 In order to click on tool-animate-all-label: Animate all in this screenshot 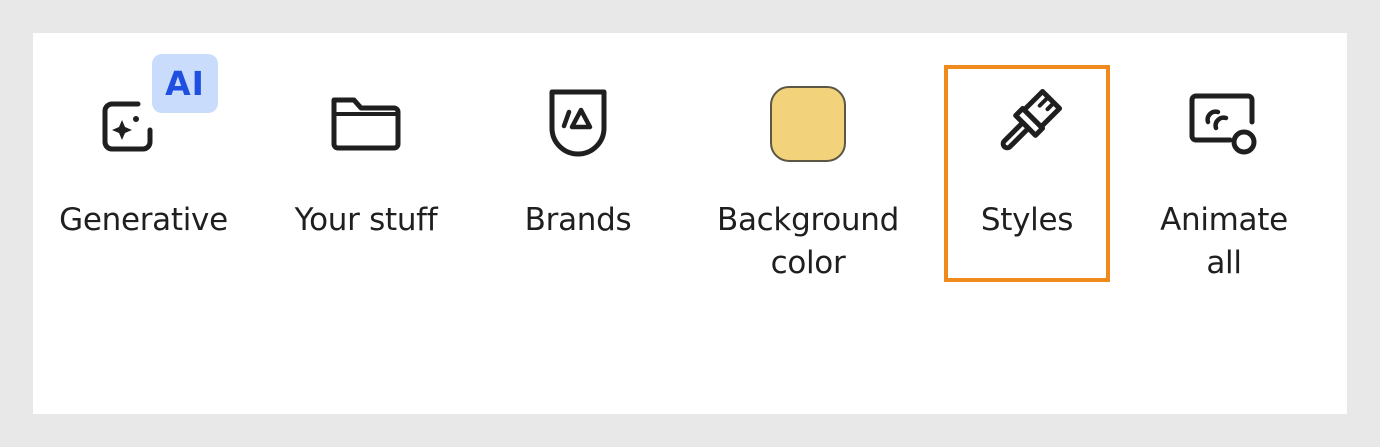, I will do `click(1224, 241)`.